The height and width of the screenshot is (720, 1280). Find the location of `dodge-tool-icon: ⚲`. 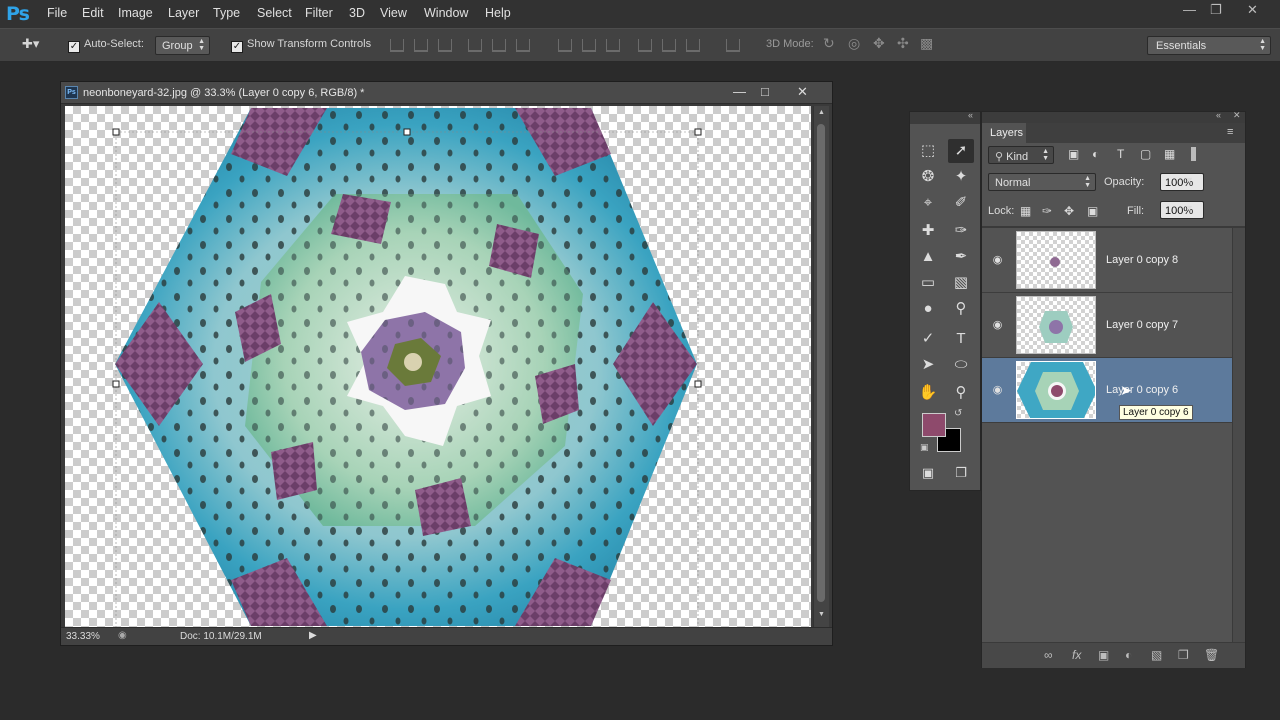

dodge-tool-icon: ⚲ is located at coordinates (961, 309).